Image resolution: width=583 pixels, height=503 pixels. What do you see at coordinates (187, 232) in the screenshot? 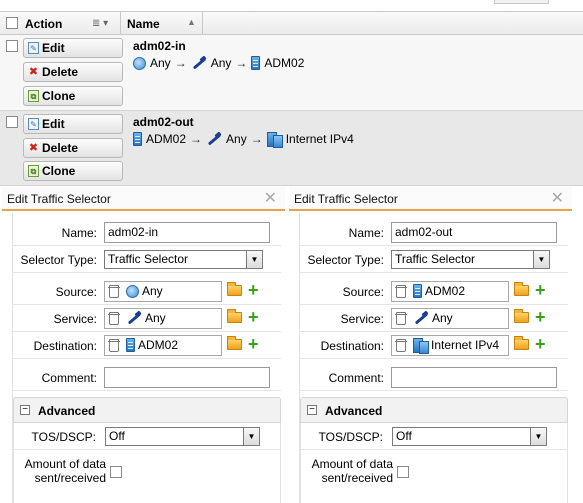
I see `name-field: adm02-in` at bounding box center [187, 232].